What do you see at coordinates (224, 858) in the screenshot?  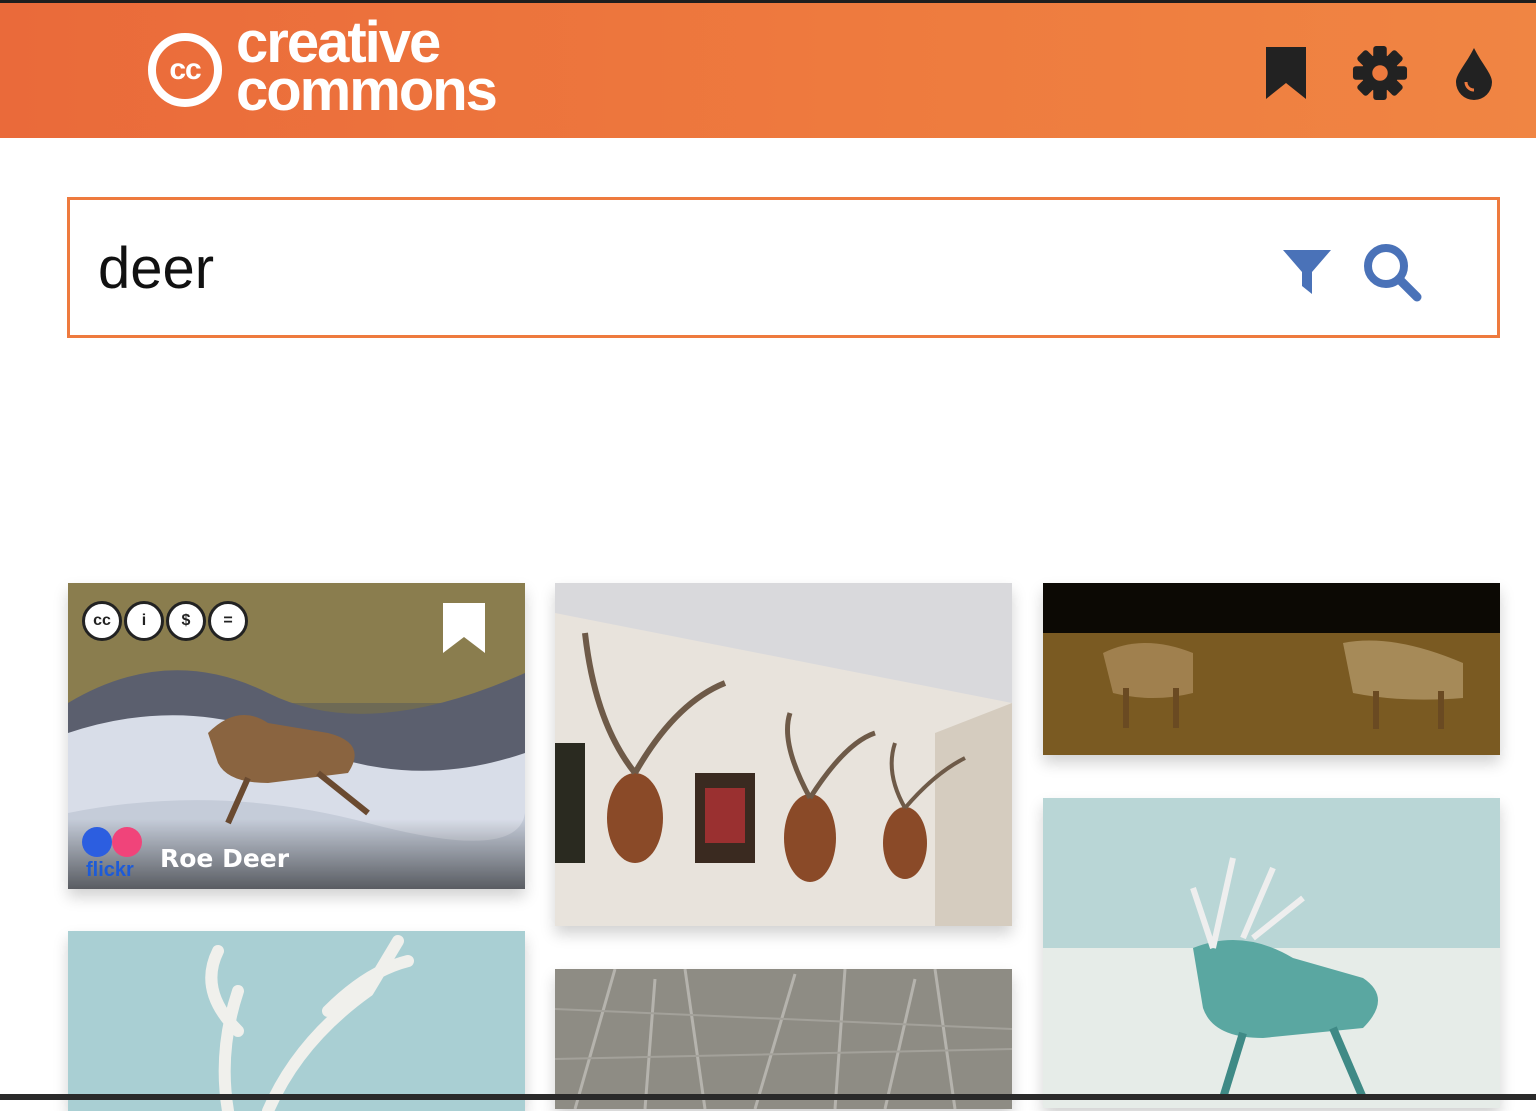 I see `result-title: Roe Deer` at bounding box center [224, 858].